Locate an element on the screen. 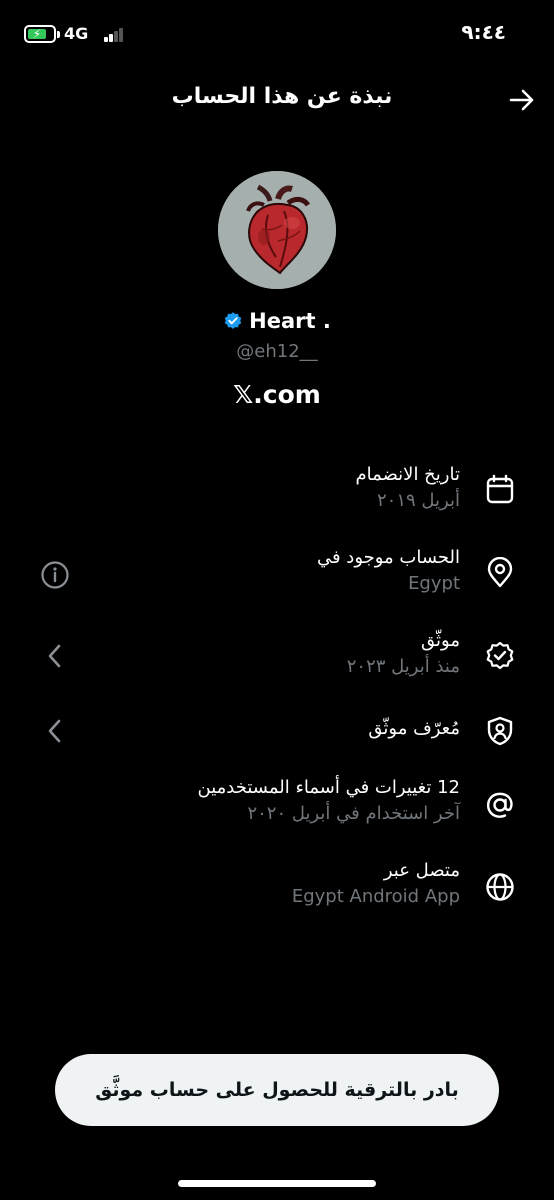  heart-image is located at coordinates (277, 230).